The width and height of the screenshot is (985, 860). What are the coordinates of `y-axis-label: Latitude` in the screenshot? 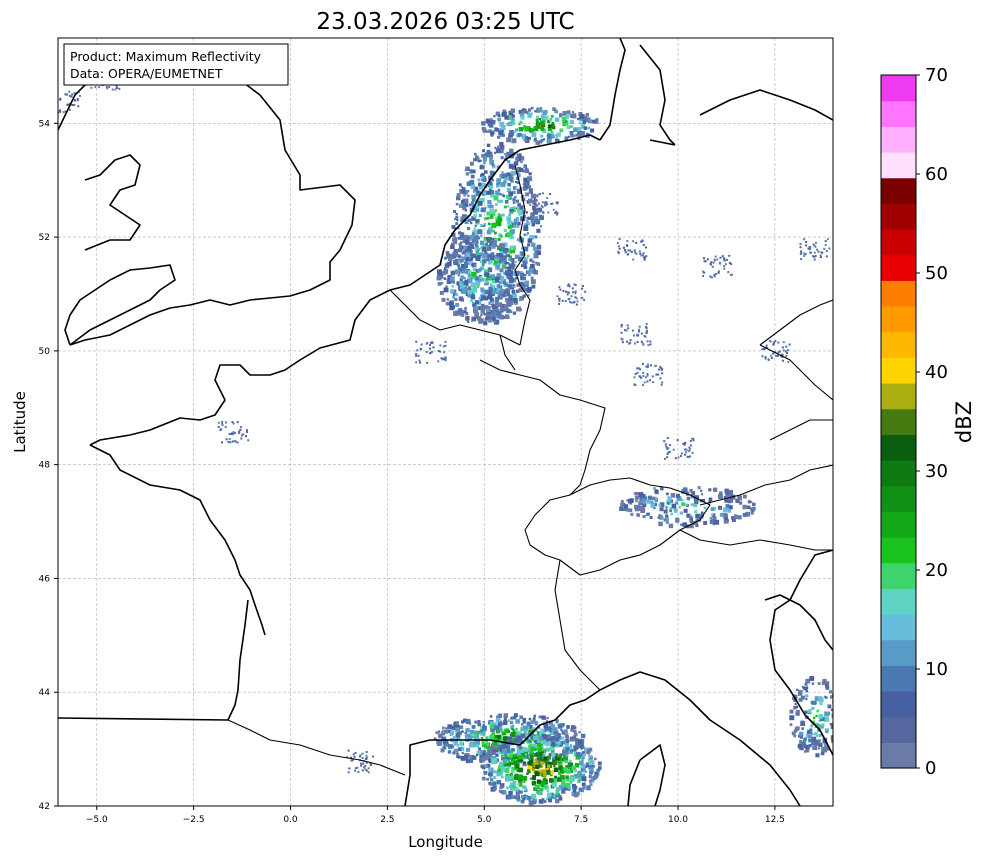 It's located at (20, 422).